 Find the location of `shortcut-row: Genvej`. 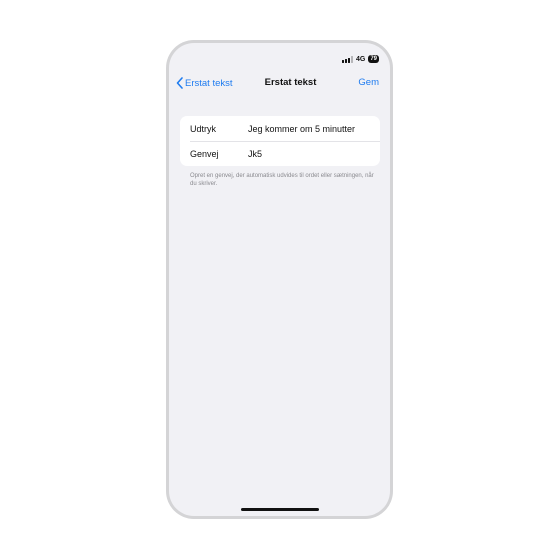

shortcut-row: Genvej is located at coordinates (280, 153).